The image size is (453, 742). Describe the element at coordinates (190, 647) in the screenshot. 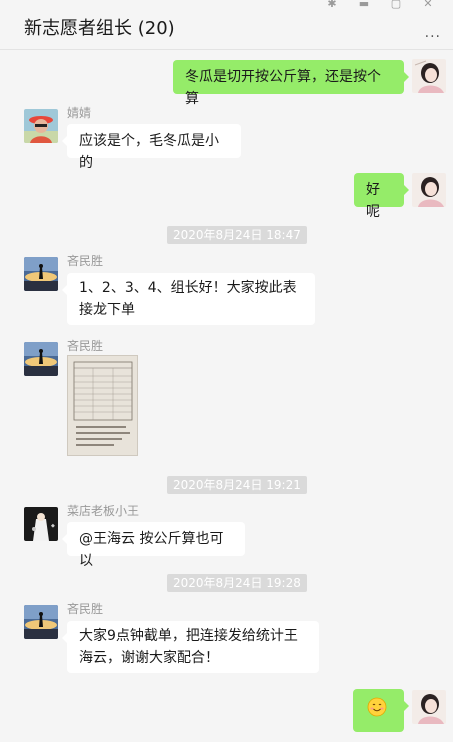

I see `message-bubble: 大家9点钟截单，把连接发给统计王海云，谢谢大家配合！` at that location.